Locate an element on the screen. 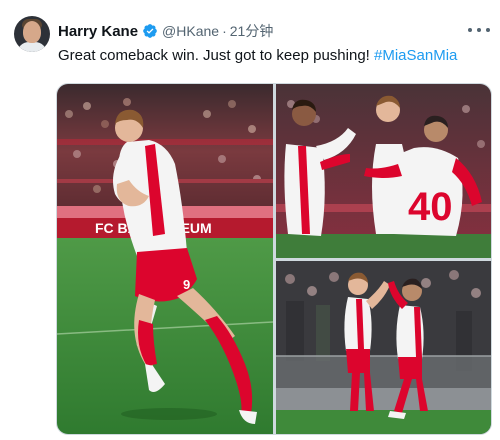  shirt-number: 9 is located at coordinates (186, 284).